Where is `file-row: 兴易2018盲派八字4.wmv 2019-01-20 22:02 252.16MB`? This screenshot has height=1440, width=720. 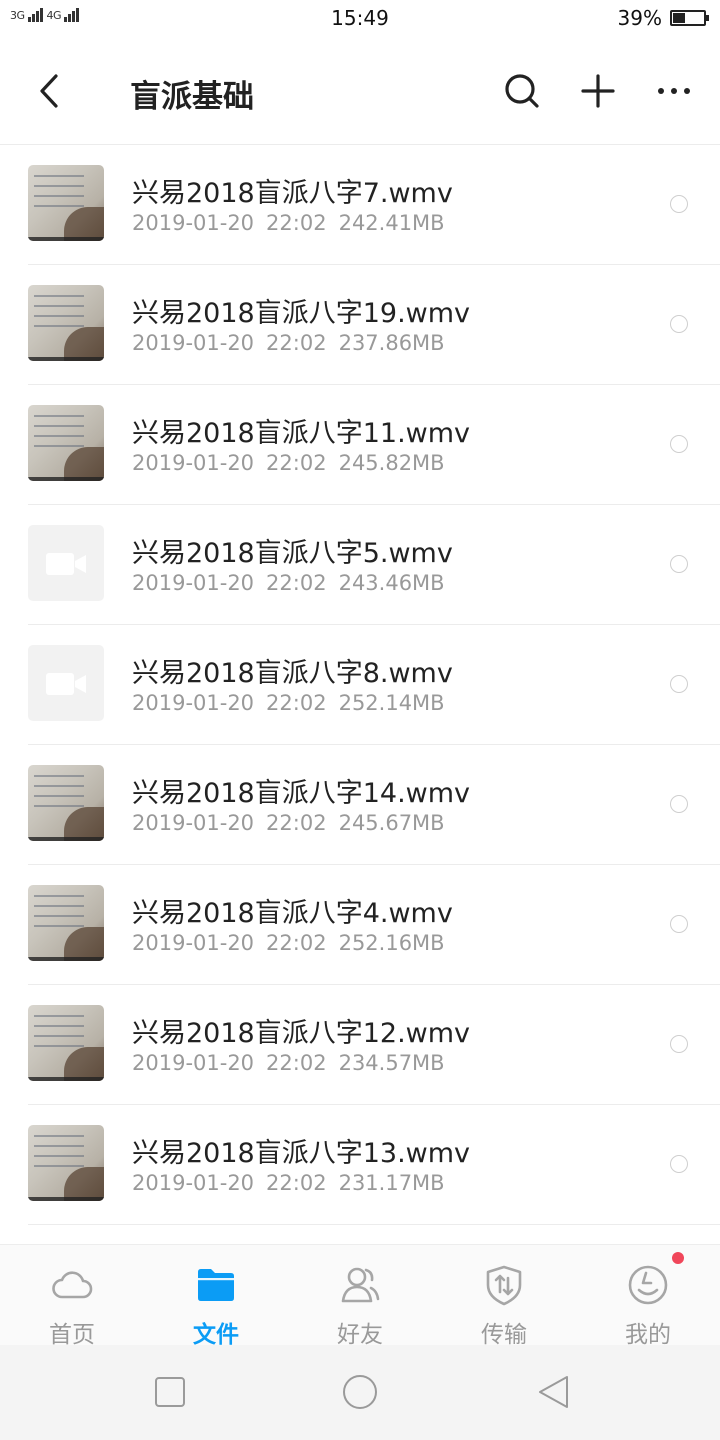
file-row: 兴易2018盲派八字4.wmv 2019-01-20 22:02 252.16MB is located at coordinates (360, 925).